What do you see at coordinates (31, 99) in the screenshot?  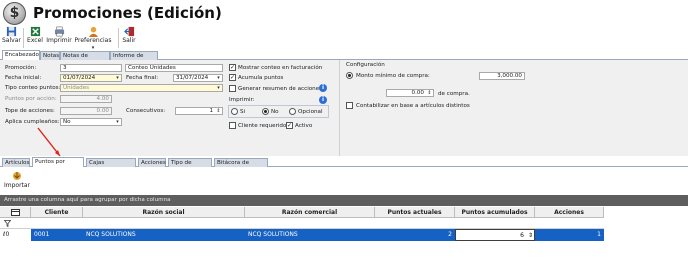 I see `puntos-accion-label: Puntos por acción:` at bounding box center [31, 99].